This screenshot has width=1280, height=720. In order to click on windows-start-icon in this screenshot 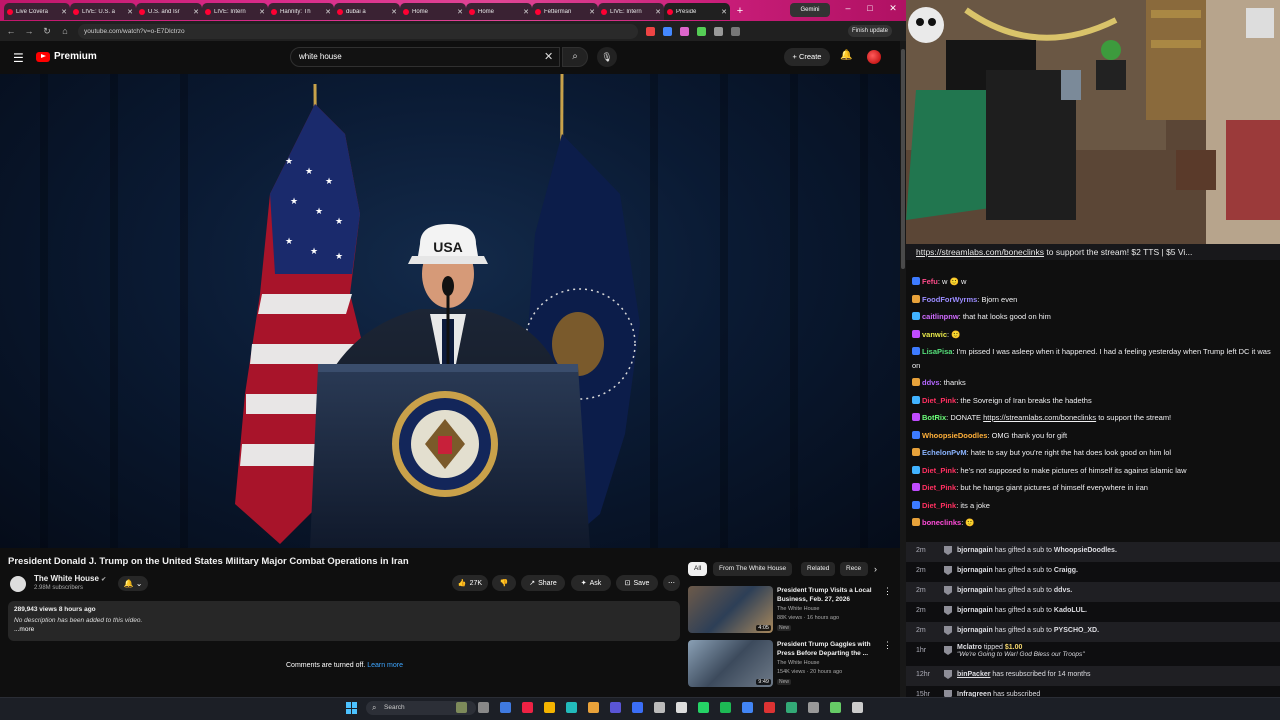, I will do `click(352, 708)`.